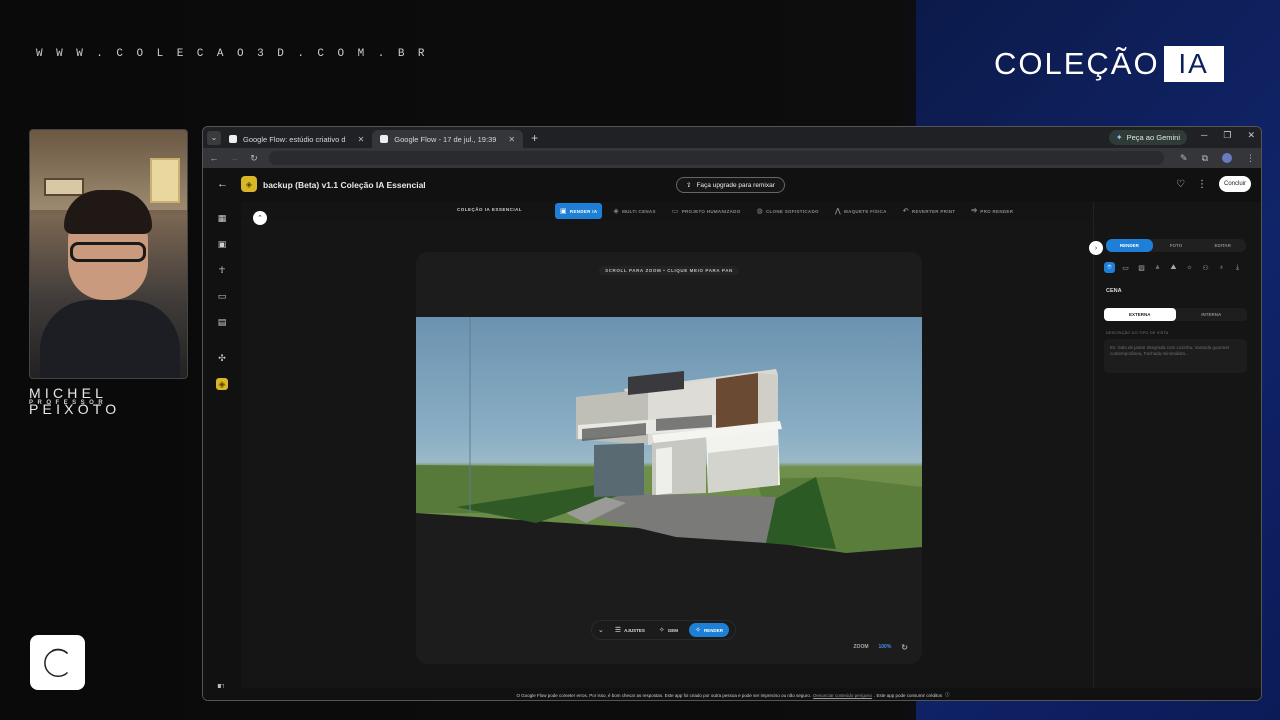  What do you see at coordinates (601, 630) in the screenshot?
I see `chevron-down-icon: ⌄` at bounding box center [601, 630].